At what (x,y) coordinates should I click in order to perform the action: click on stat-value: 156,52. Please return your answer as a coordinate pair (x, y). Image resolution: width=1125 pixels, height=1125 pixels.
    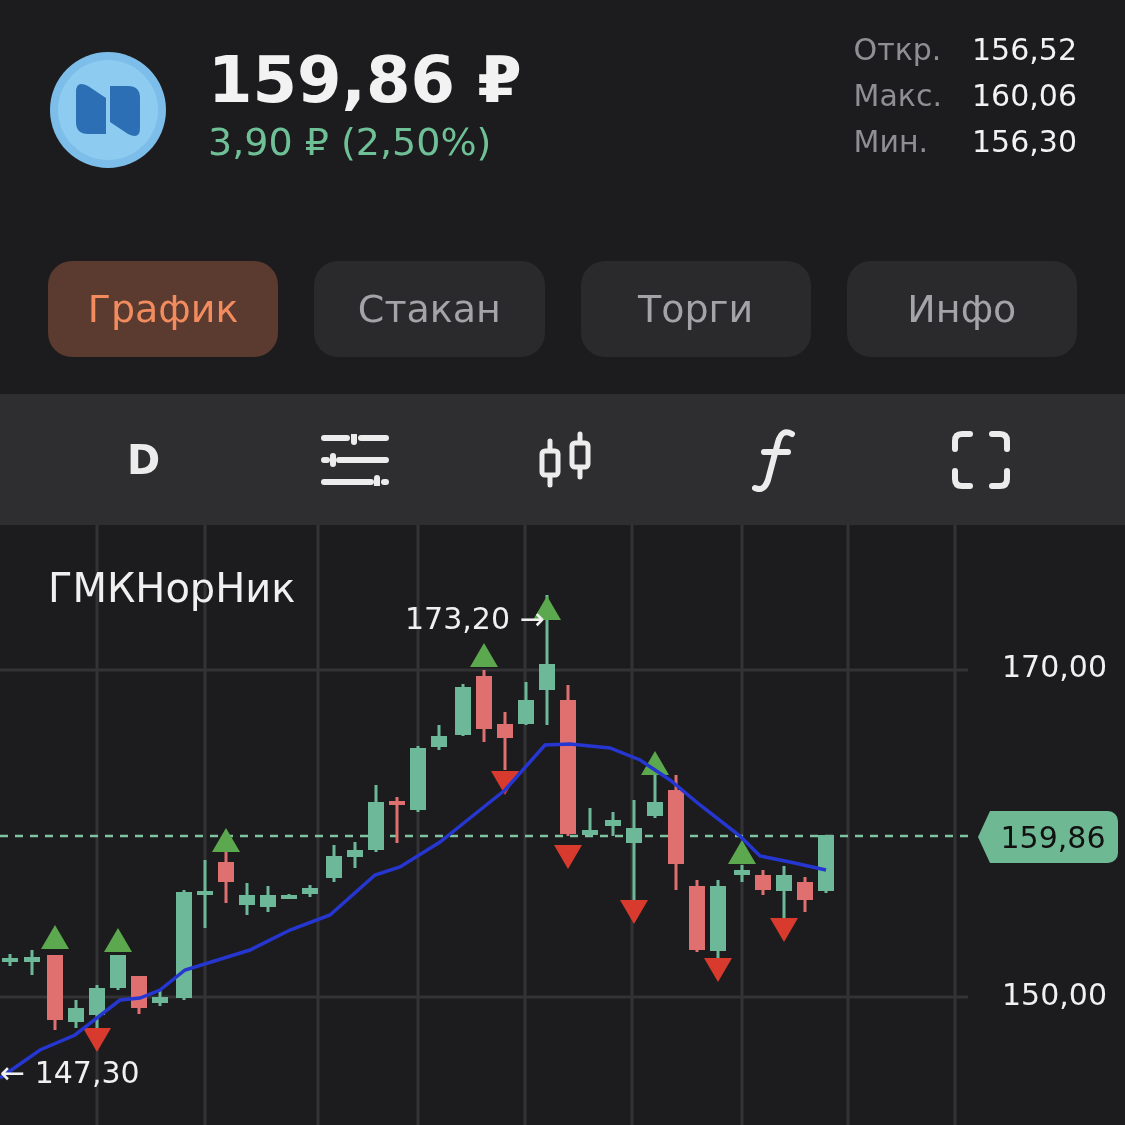
    Looking at the image, I should click on (1024, 49).